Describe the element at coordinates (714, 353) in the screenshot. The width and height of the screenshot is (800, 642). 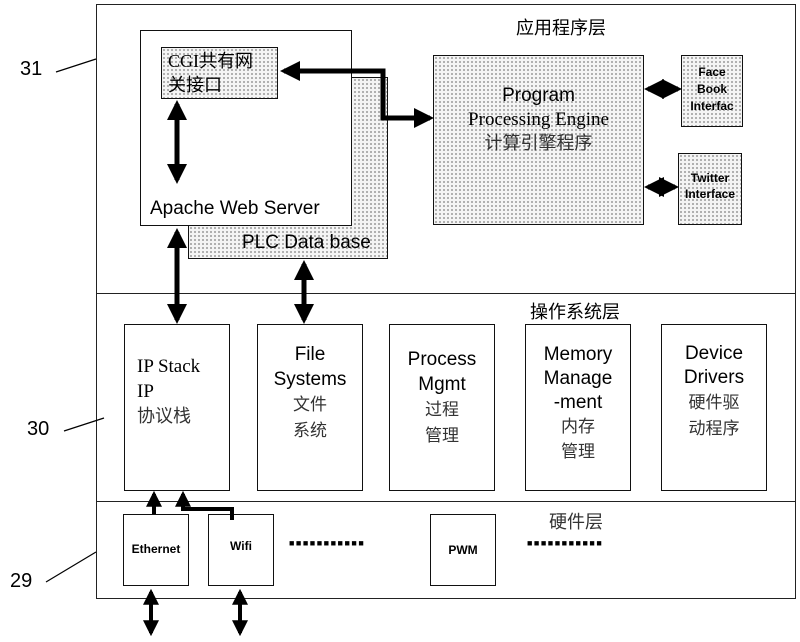
I see `device-drivers-line1: Device` at that location.